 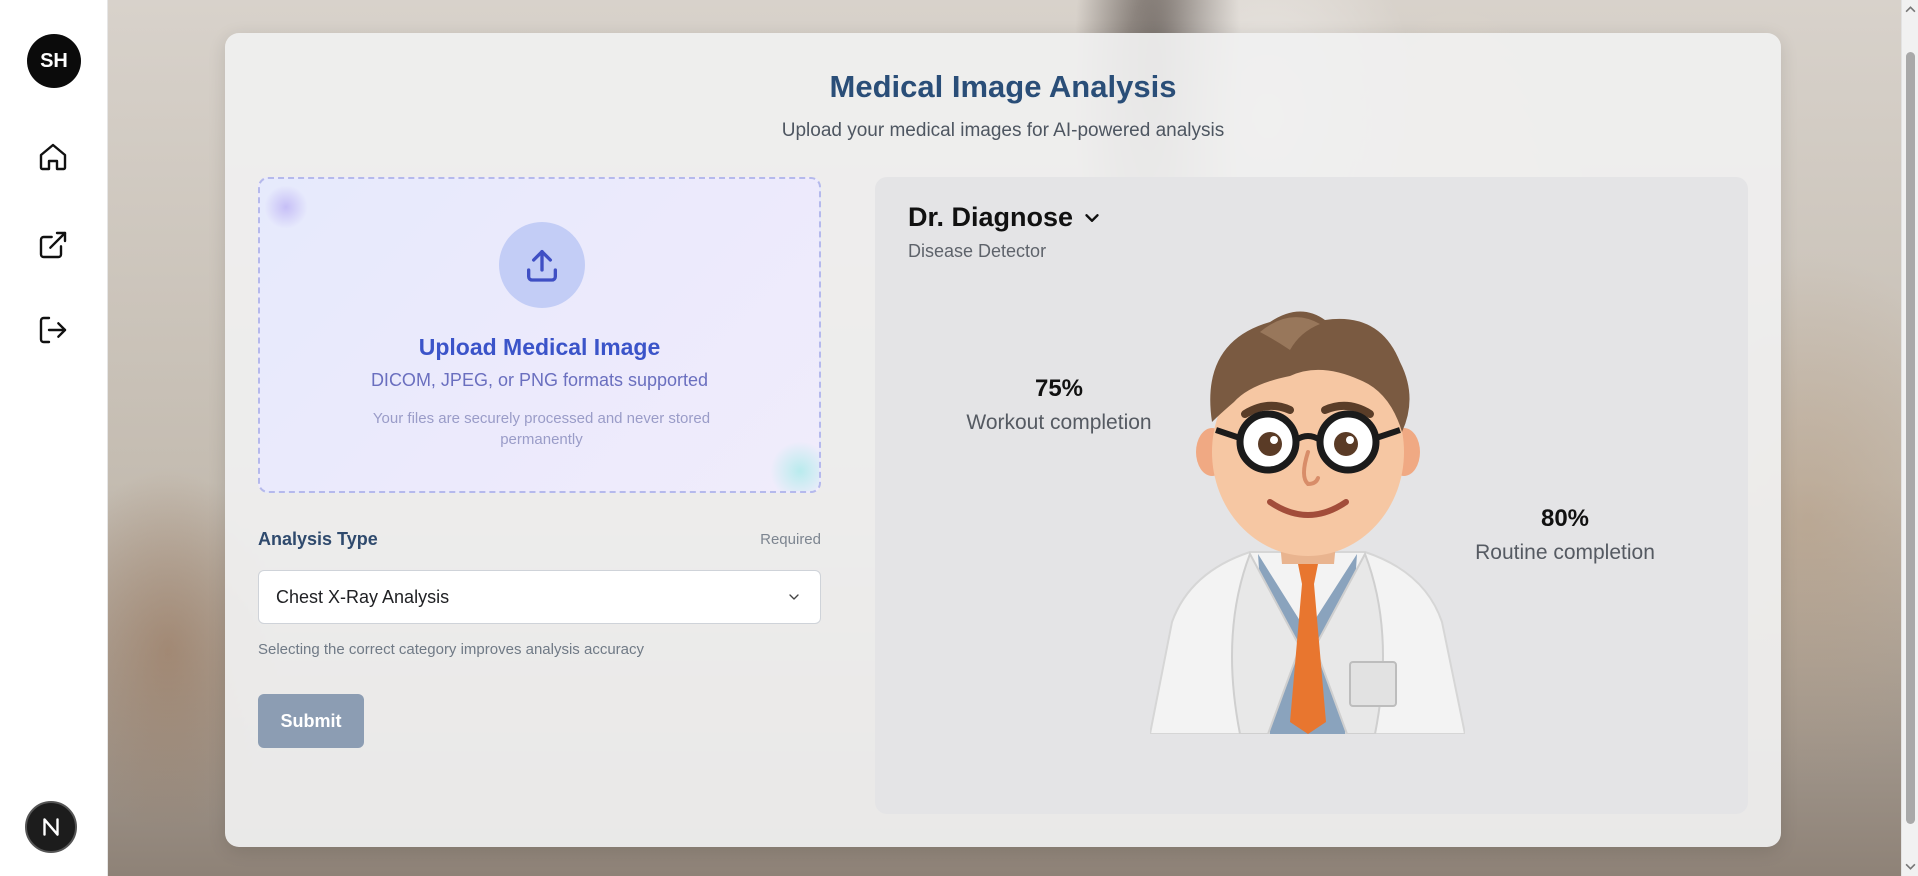 I want to click on doctor-character-illustration, so click(x=1307, y=522).